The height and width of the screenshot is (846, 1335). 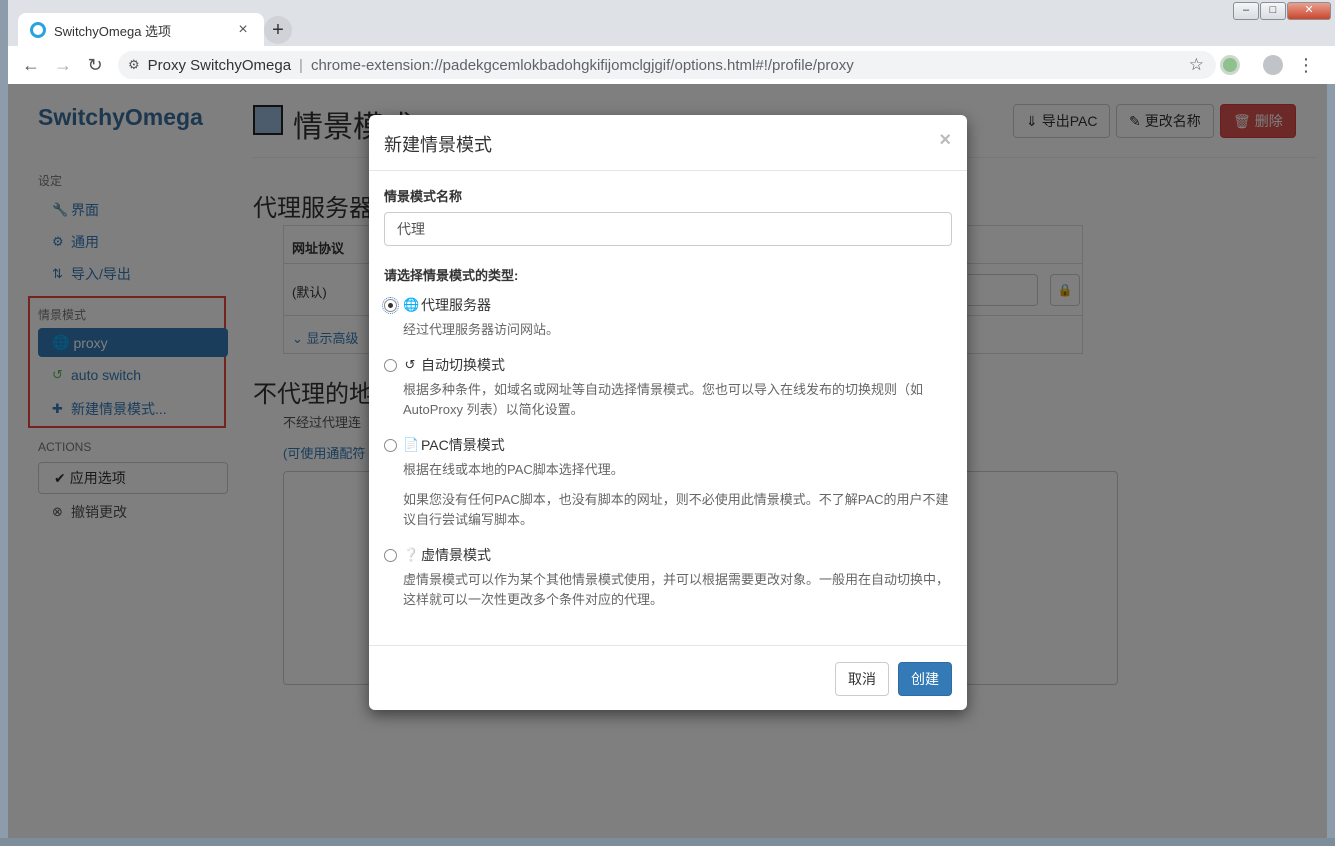 What do you see at coordinates (456, 555) in the screenshot?
I see `option-label: 虚情景模式` at bounding box center [456, 555].